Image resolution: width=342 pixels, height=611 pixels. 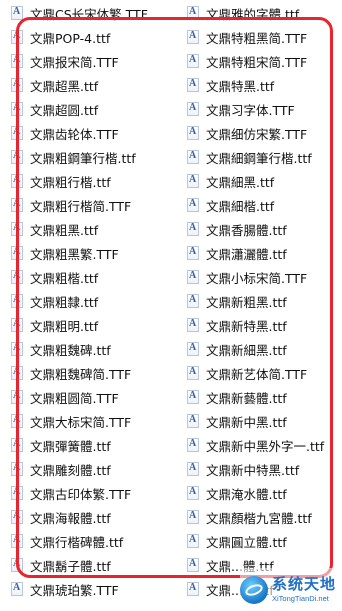 I want to click on file-item: 文鼎行楷碑體.ttf, so click(x=88, y=541).